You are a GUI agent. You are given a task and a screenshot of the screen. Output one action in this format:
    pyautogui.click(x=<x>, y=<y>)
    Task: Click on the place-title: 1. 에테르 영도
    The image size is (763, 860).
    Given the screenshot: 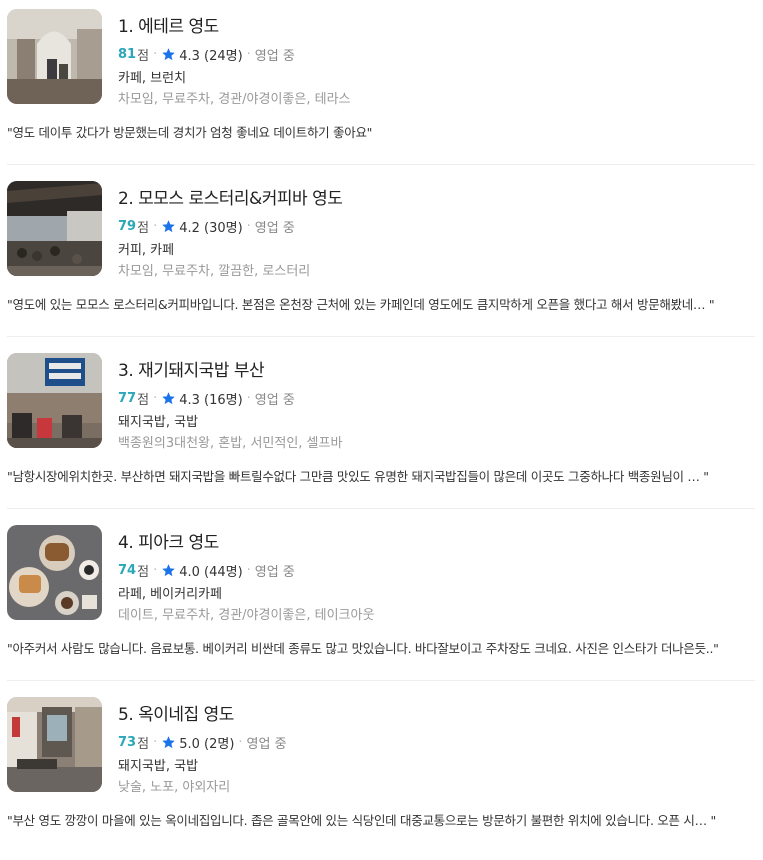 What is the action you would take?
    pyautogui.click(x=168, y=24)
    